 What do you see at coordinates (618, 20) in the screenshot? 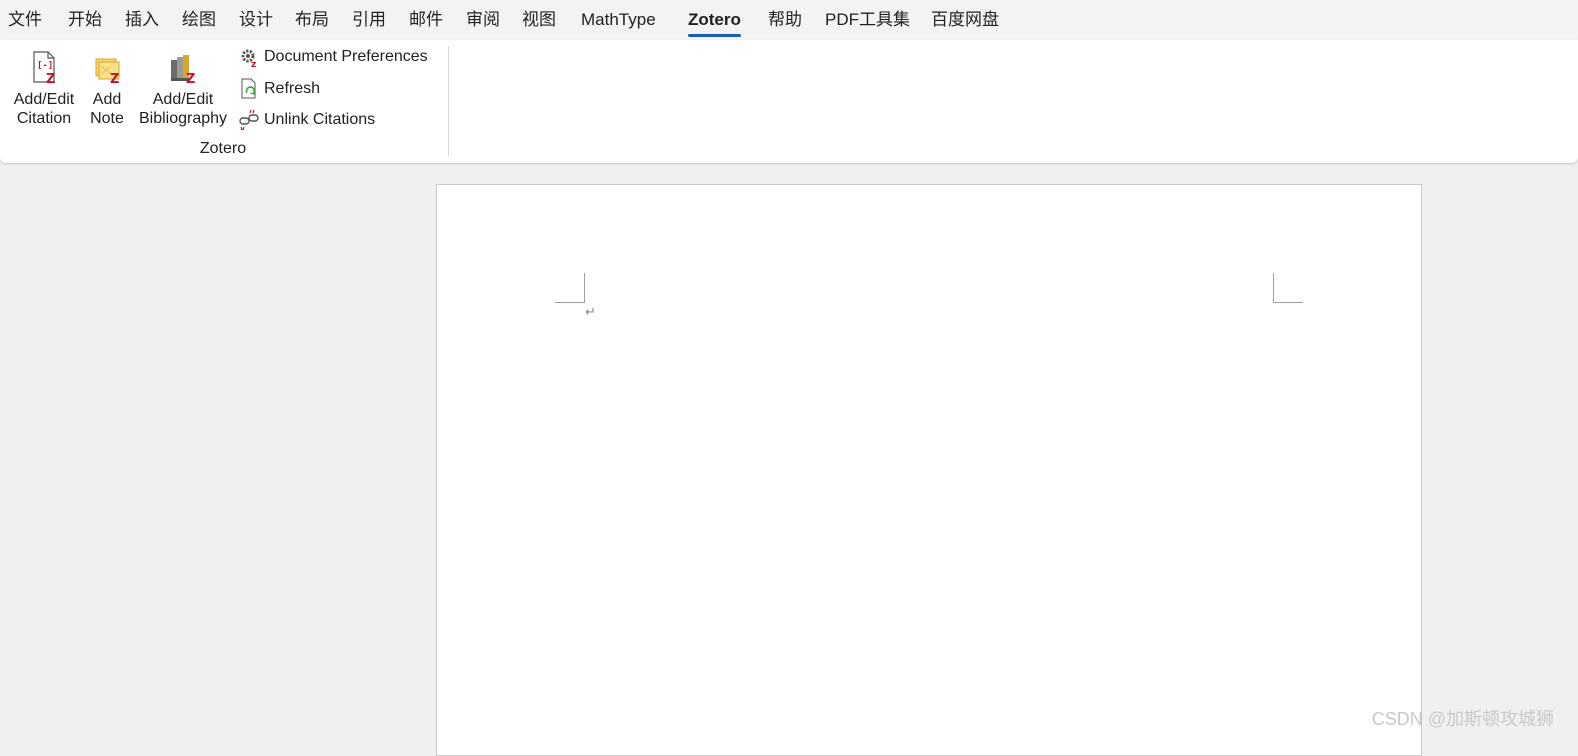
I see `tab-mathtype: MathType` at bounding box center [618, 20].